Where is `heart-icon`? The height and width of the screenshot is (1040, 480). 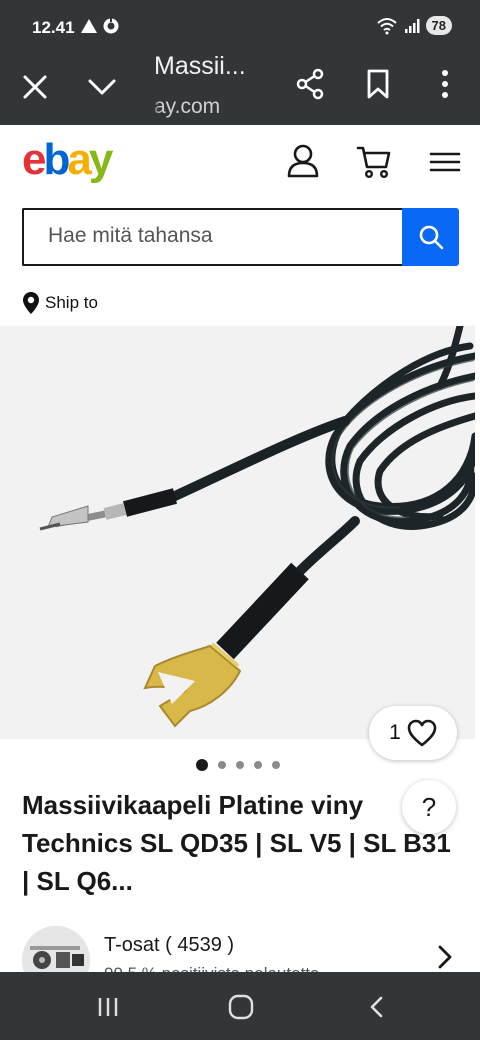 heart-icon is located at coordinates (422, 733).